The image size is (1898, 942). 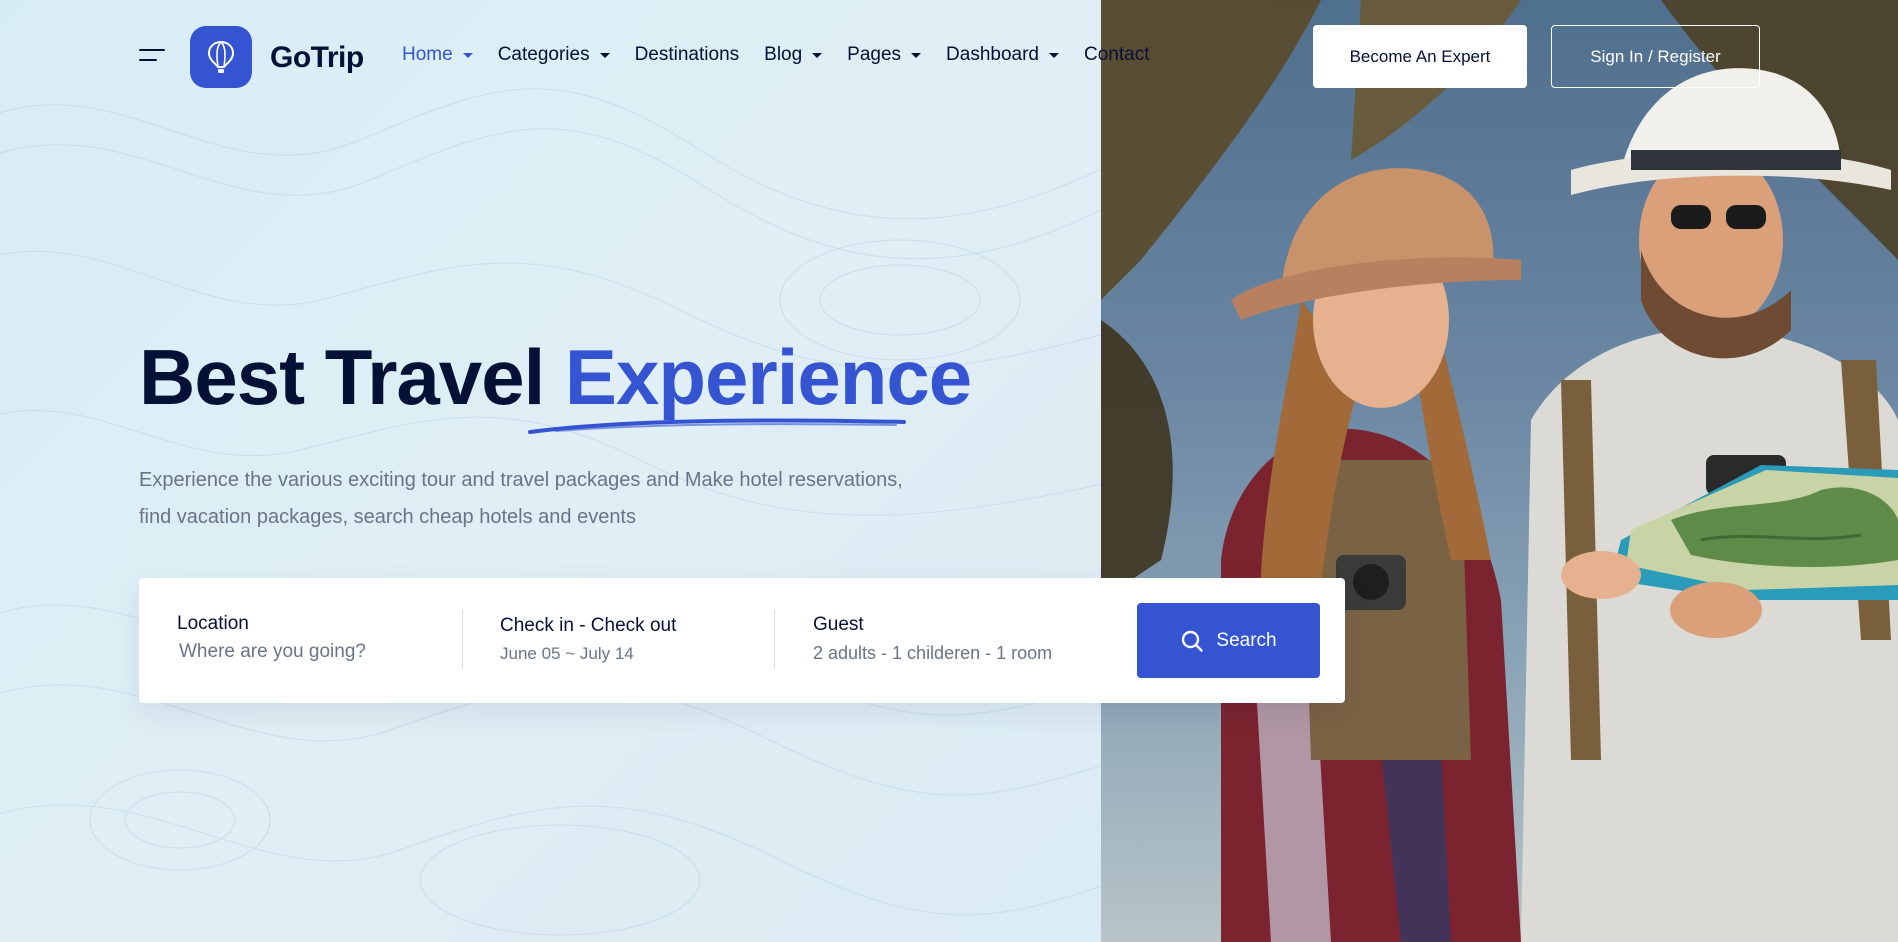 I want to click on nav-item-destinations: Destinations, so click(x=687, y=55).